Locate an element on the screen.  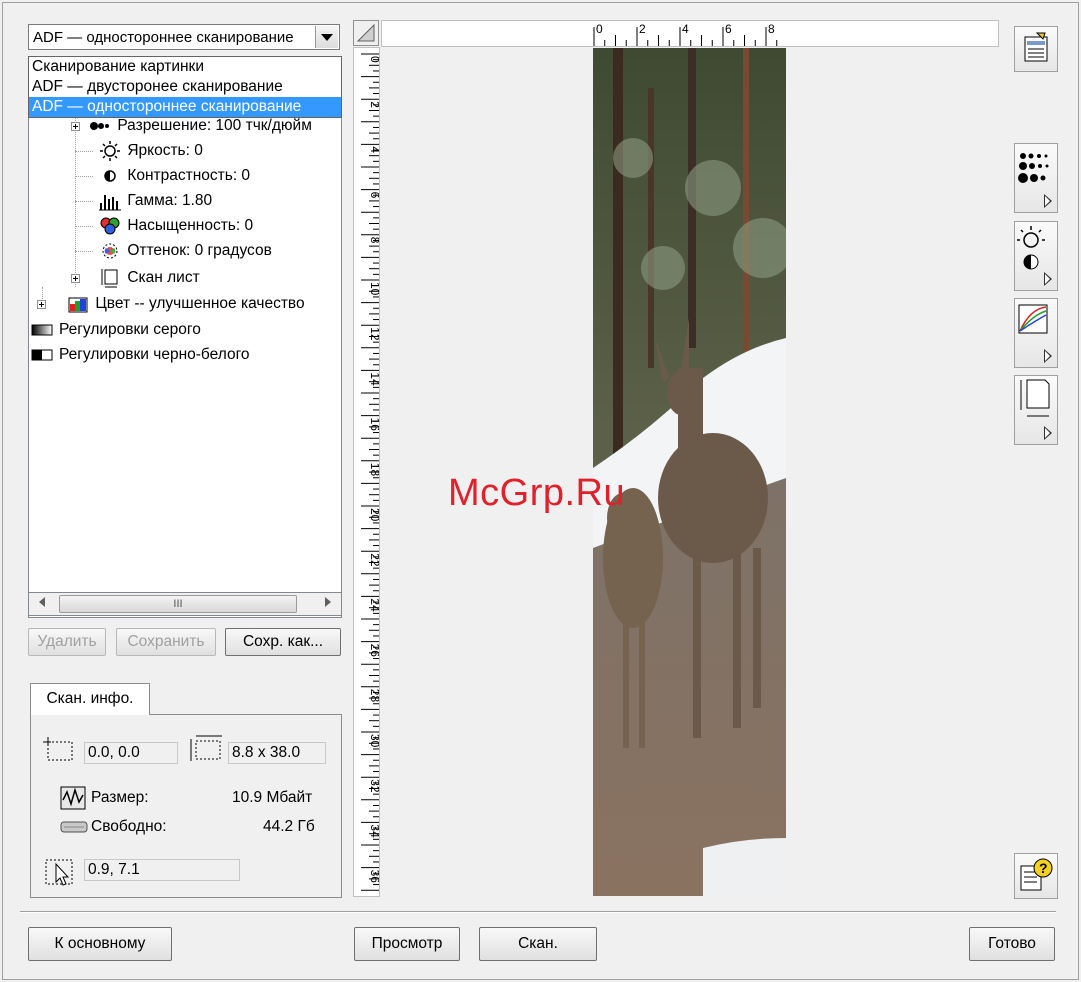
disk-icon is located at coordinates (74, 827).